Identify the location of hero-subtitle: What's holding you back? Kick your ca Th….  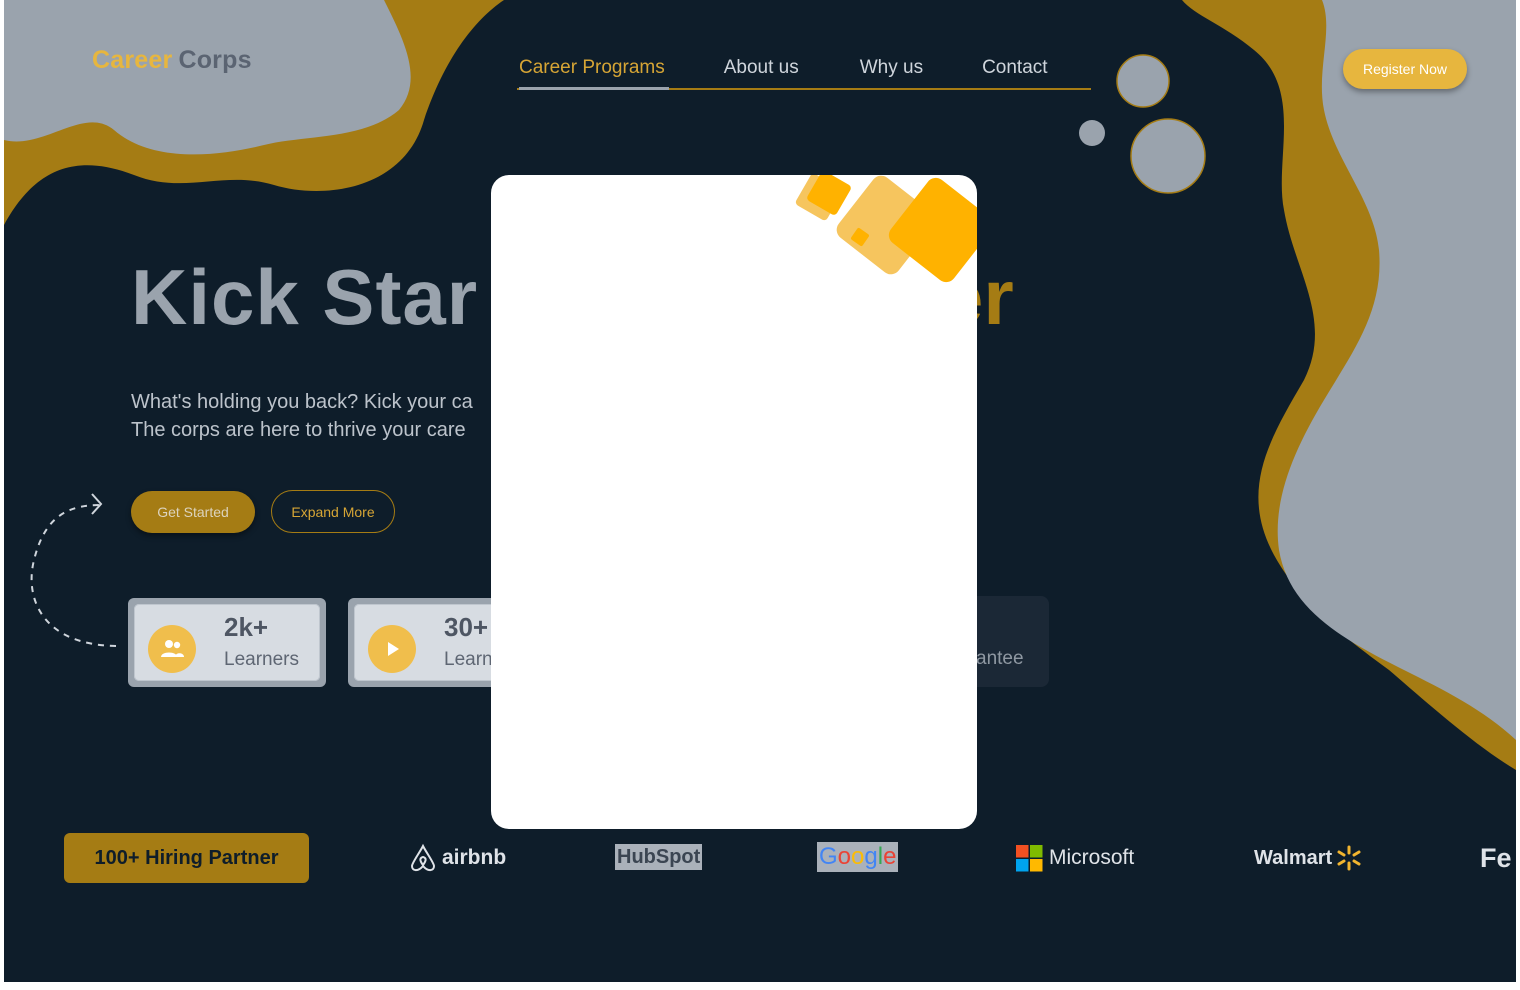
(302, 416).